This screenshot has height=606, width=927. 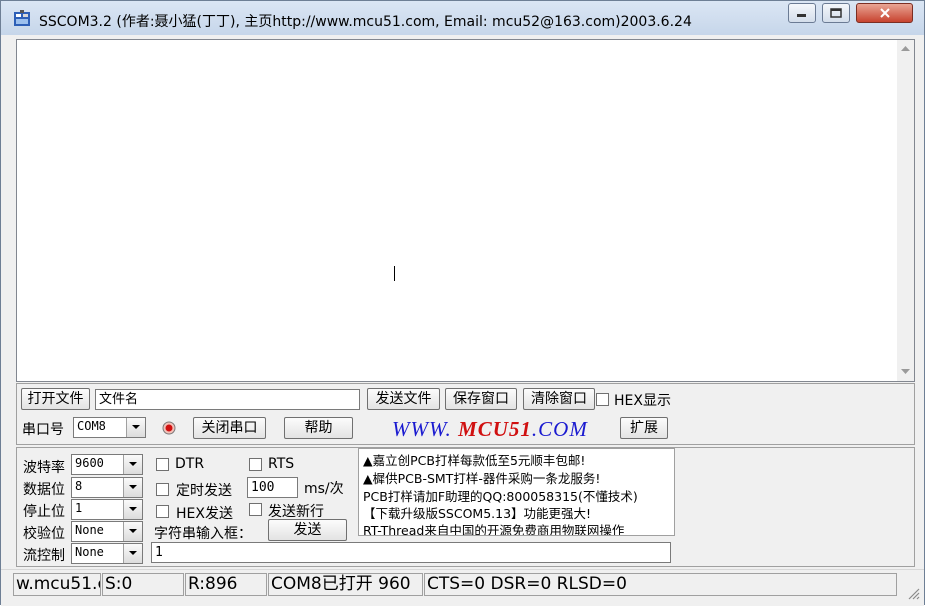 What do you see at coordinates (43, 430) in the screenshot?
I see `port-label: 串口号` at bounding box center [43, 430].